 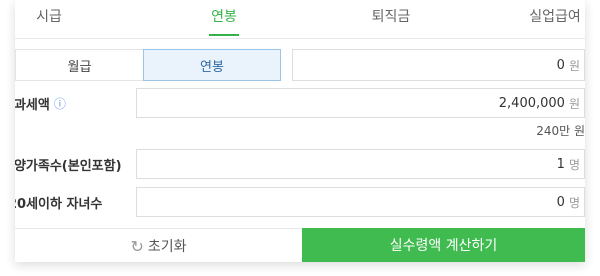 I want to click on dependents-row: 부양가족수(본인포함) 1 명, so click(x=300, y=164).